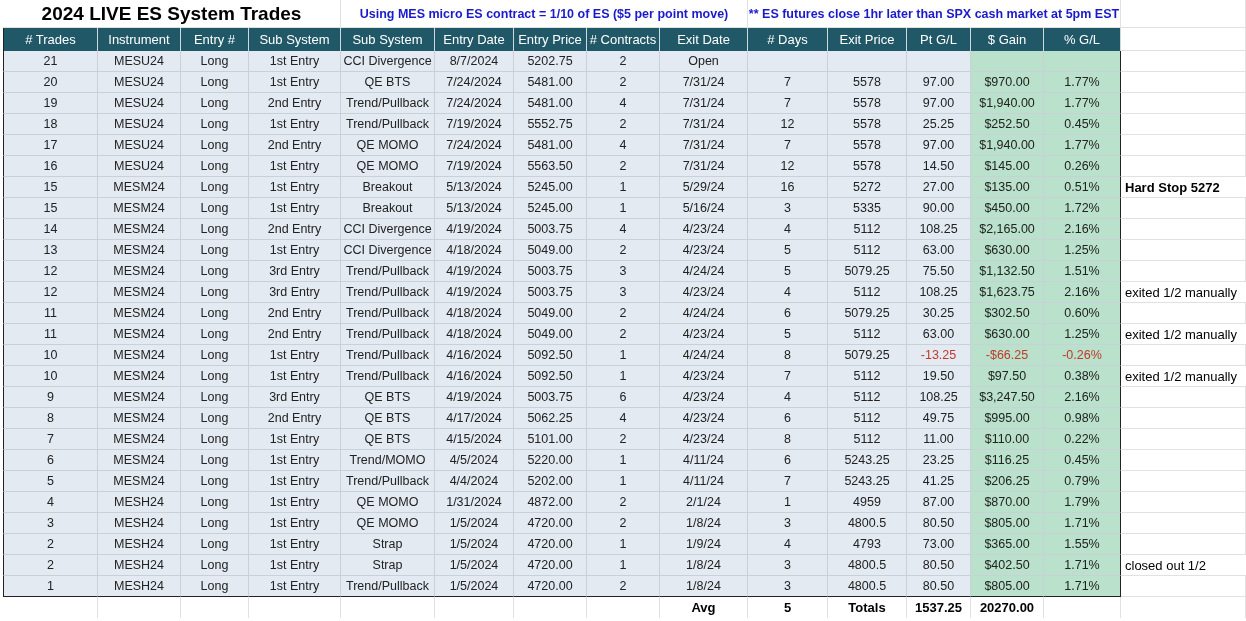 This screenshot has height=621, width=1246. What do you see at coordinates (1007, 460) in the screenshot?
I see `table-cell: $116.25` at bounding box center [1007, 460].